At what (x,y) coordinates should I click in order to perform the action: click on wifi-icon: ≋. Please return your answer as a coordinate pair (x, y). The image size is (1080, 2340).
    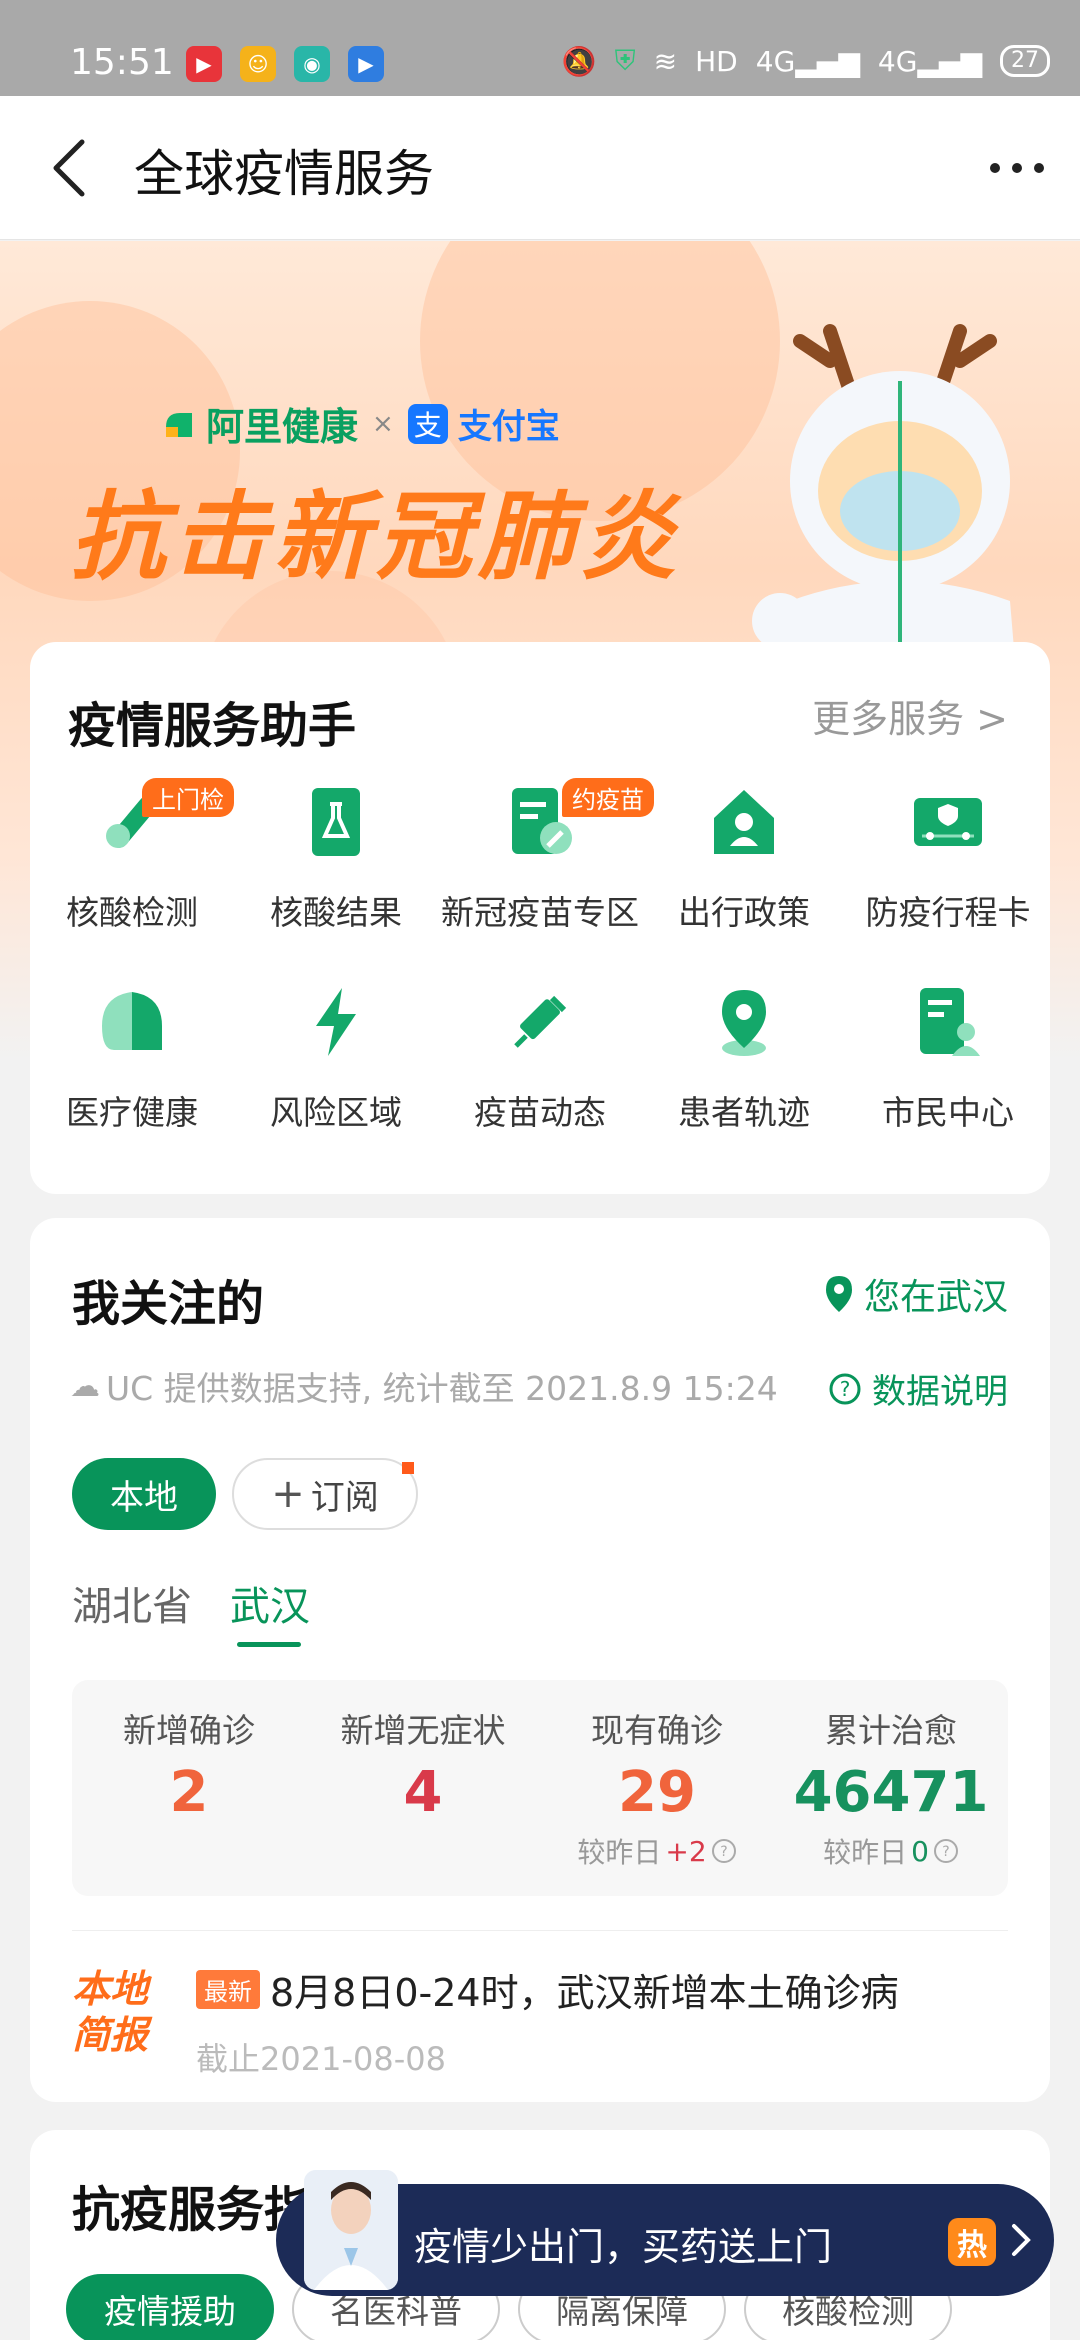
    Looking at the image, I should click on (665, 61).